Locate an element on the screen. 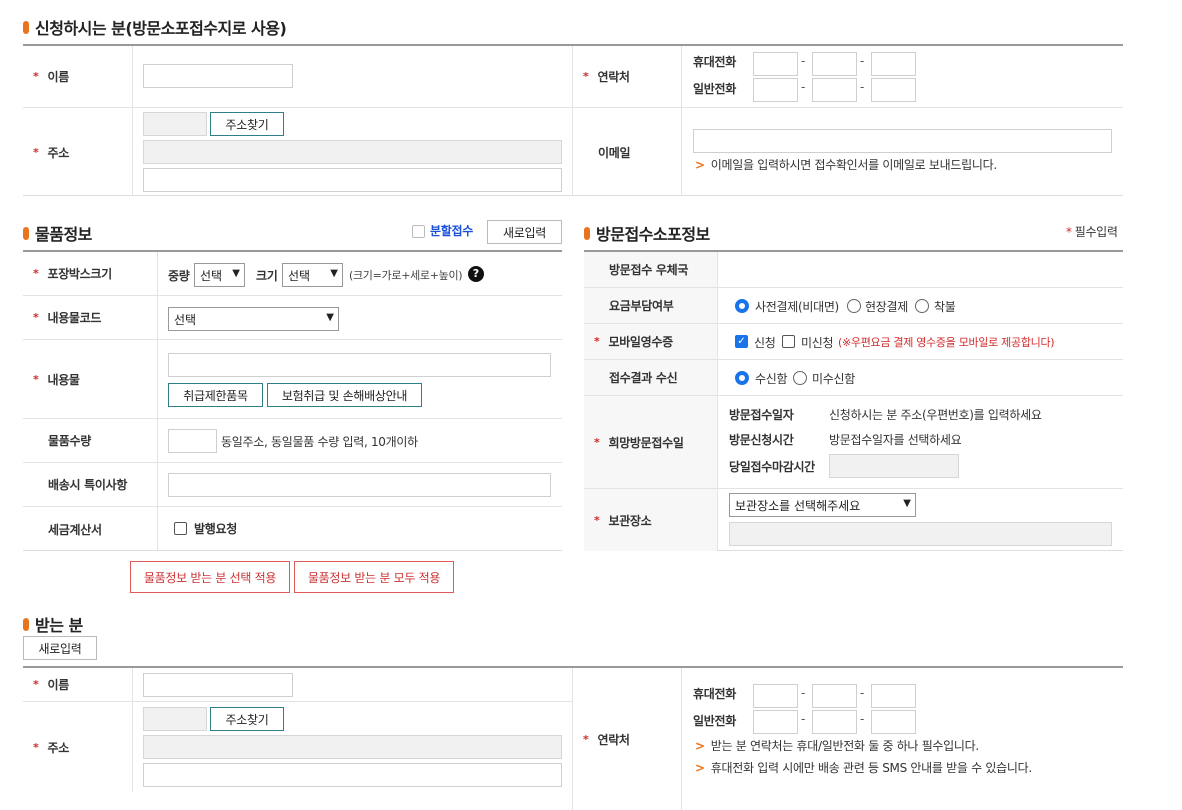 The width and height of the screenshot is (1182, 810). address-input is located at coordinates (352, 152).